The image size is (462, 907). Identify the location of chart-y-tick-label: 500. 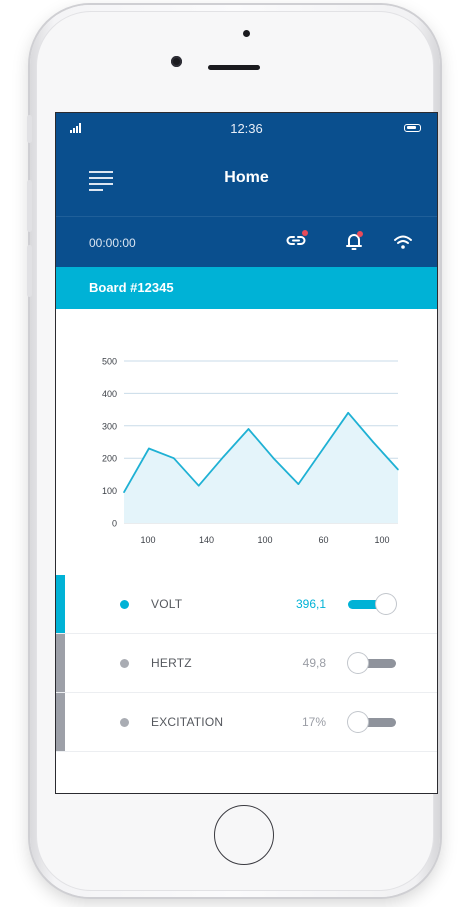
(109, 362).